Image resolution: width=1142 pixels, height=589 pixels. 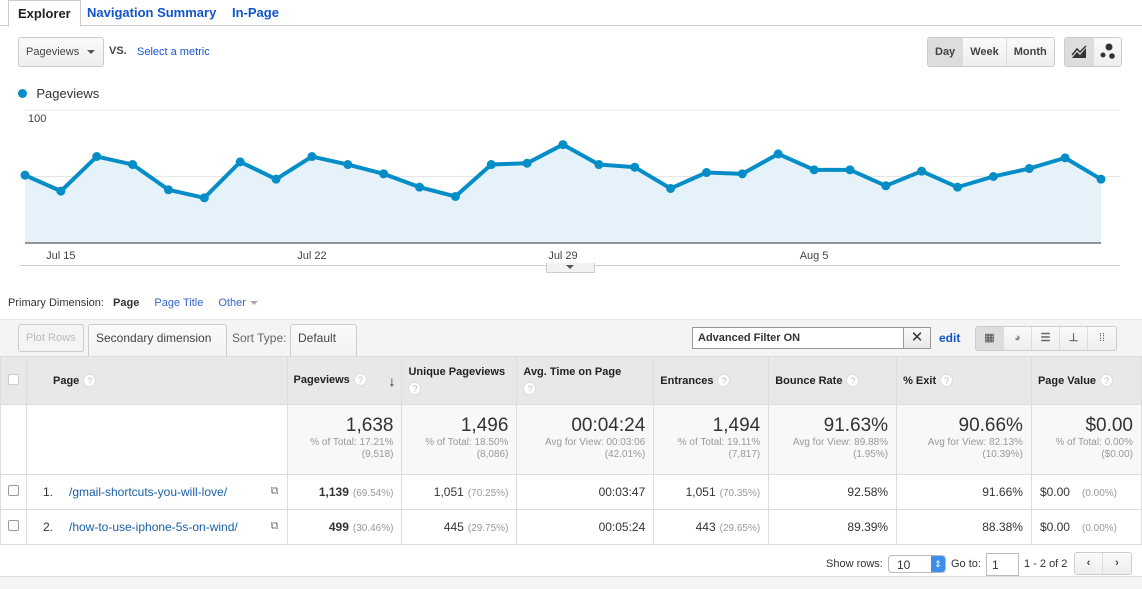 I want to click on filter-input: Advanced Filter ON, so click(x=798, y=338).